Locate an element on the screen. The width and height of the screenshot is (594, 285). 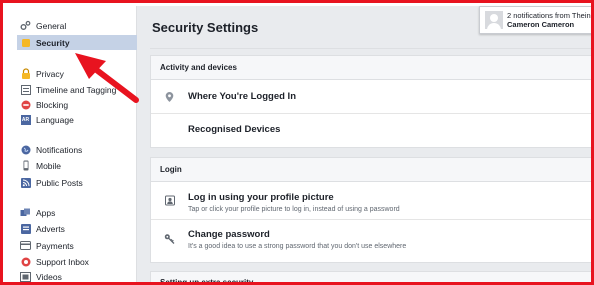
timeline-icon is located at coordinates (25, 89).